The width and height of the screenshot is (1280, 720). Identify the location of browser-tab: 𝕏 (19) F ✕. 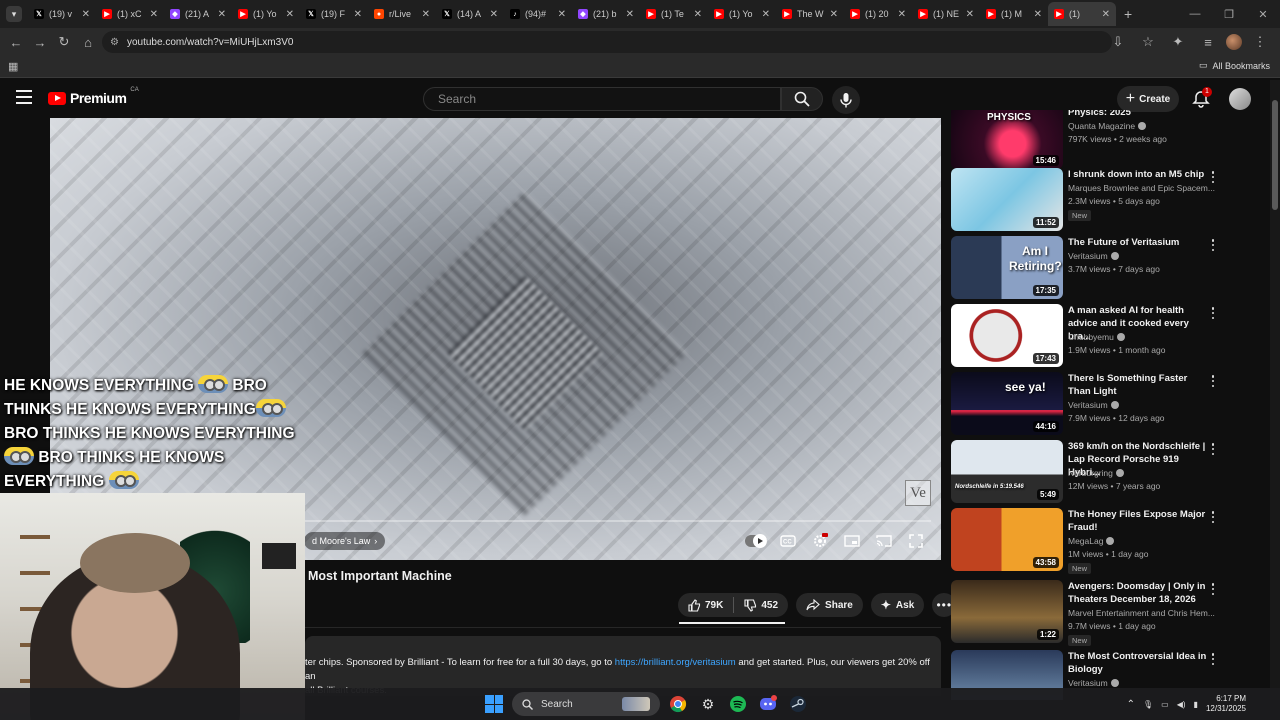
(334, 14).